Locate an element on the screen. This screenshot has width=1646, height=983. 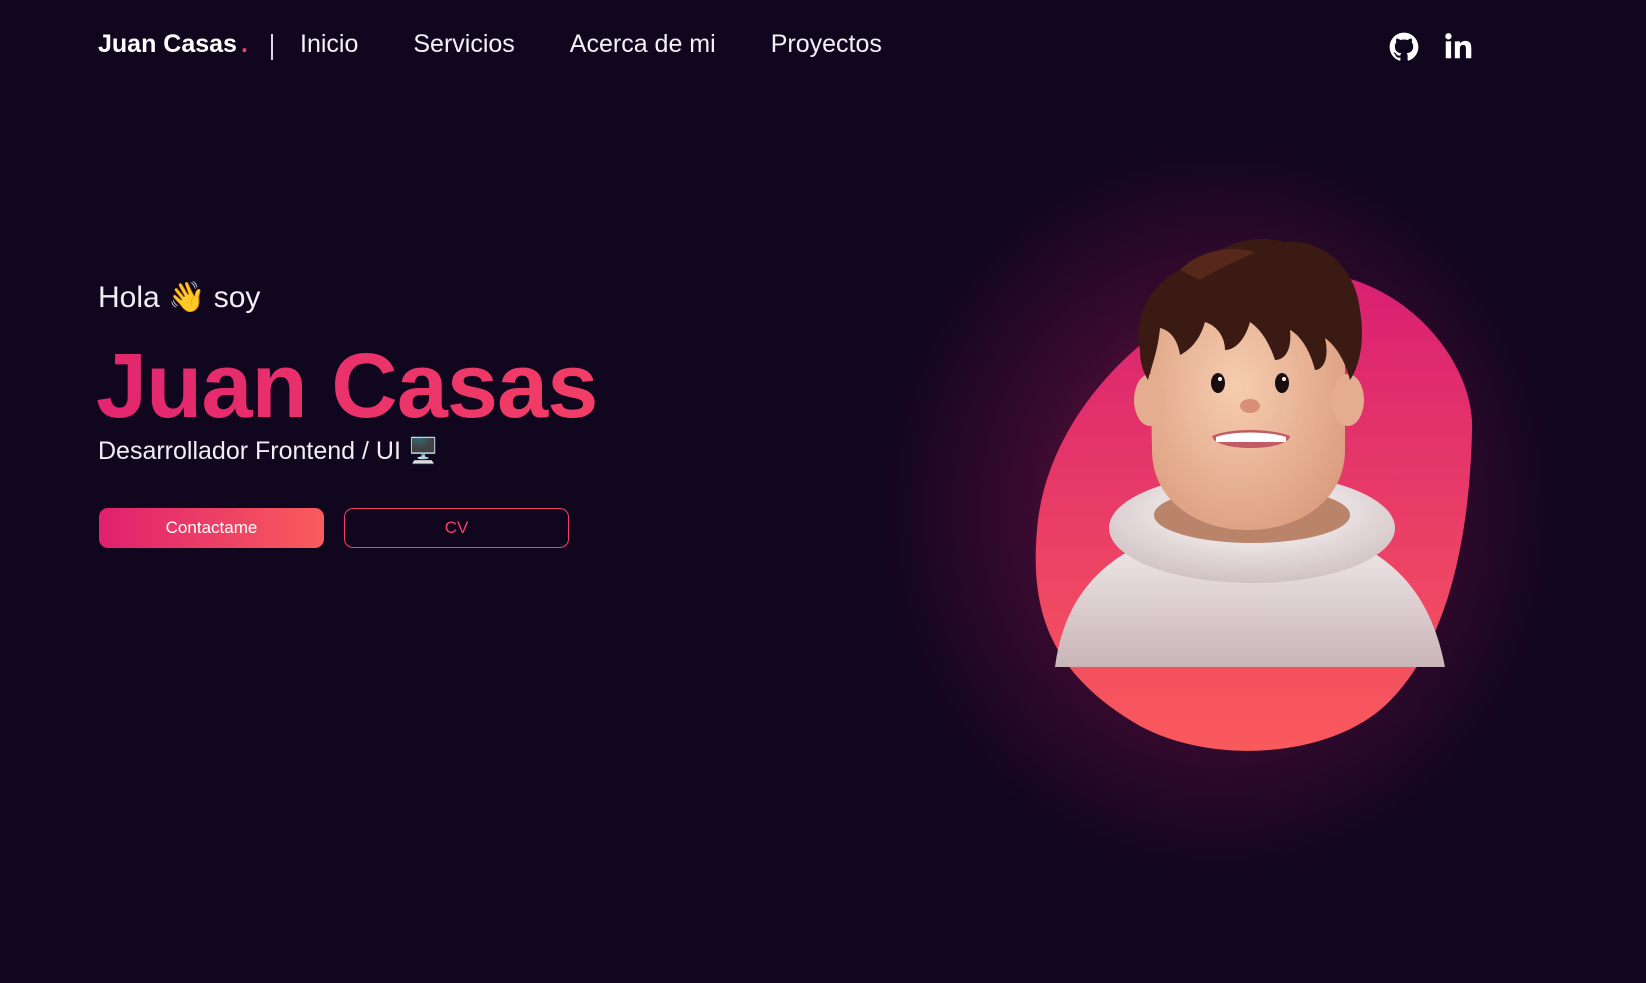
linkedin-link is located at coordinates (1458, 46).